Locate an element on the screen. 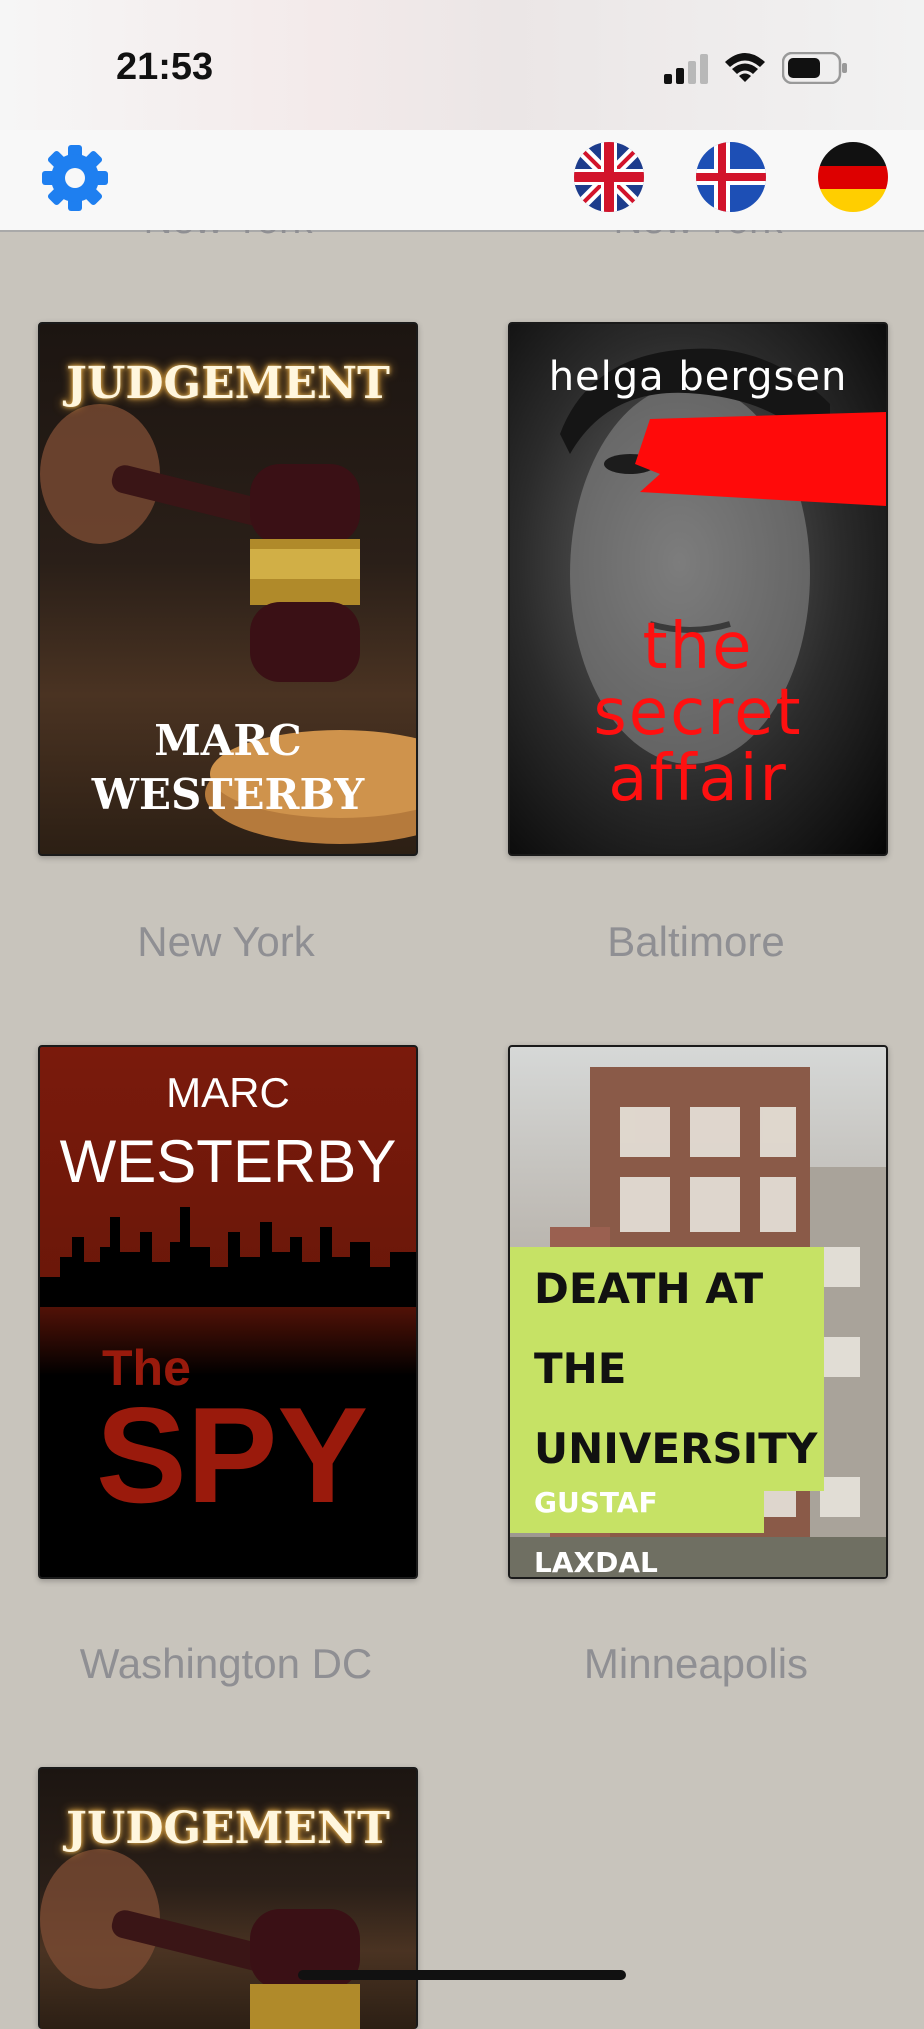 The width and height of the screenshot is (924, 2029). book-cover-secret-affair: helga bergsen the secret affair is located at coordinates (698, 589).